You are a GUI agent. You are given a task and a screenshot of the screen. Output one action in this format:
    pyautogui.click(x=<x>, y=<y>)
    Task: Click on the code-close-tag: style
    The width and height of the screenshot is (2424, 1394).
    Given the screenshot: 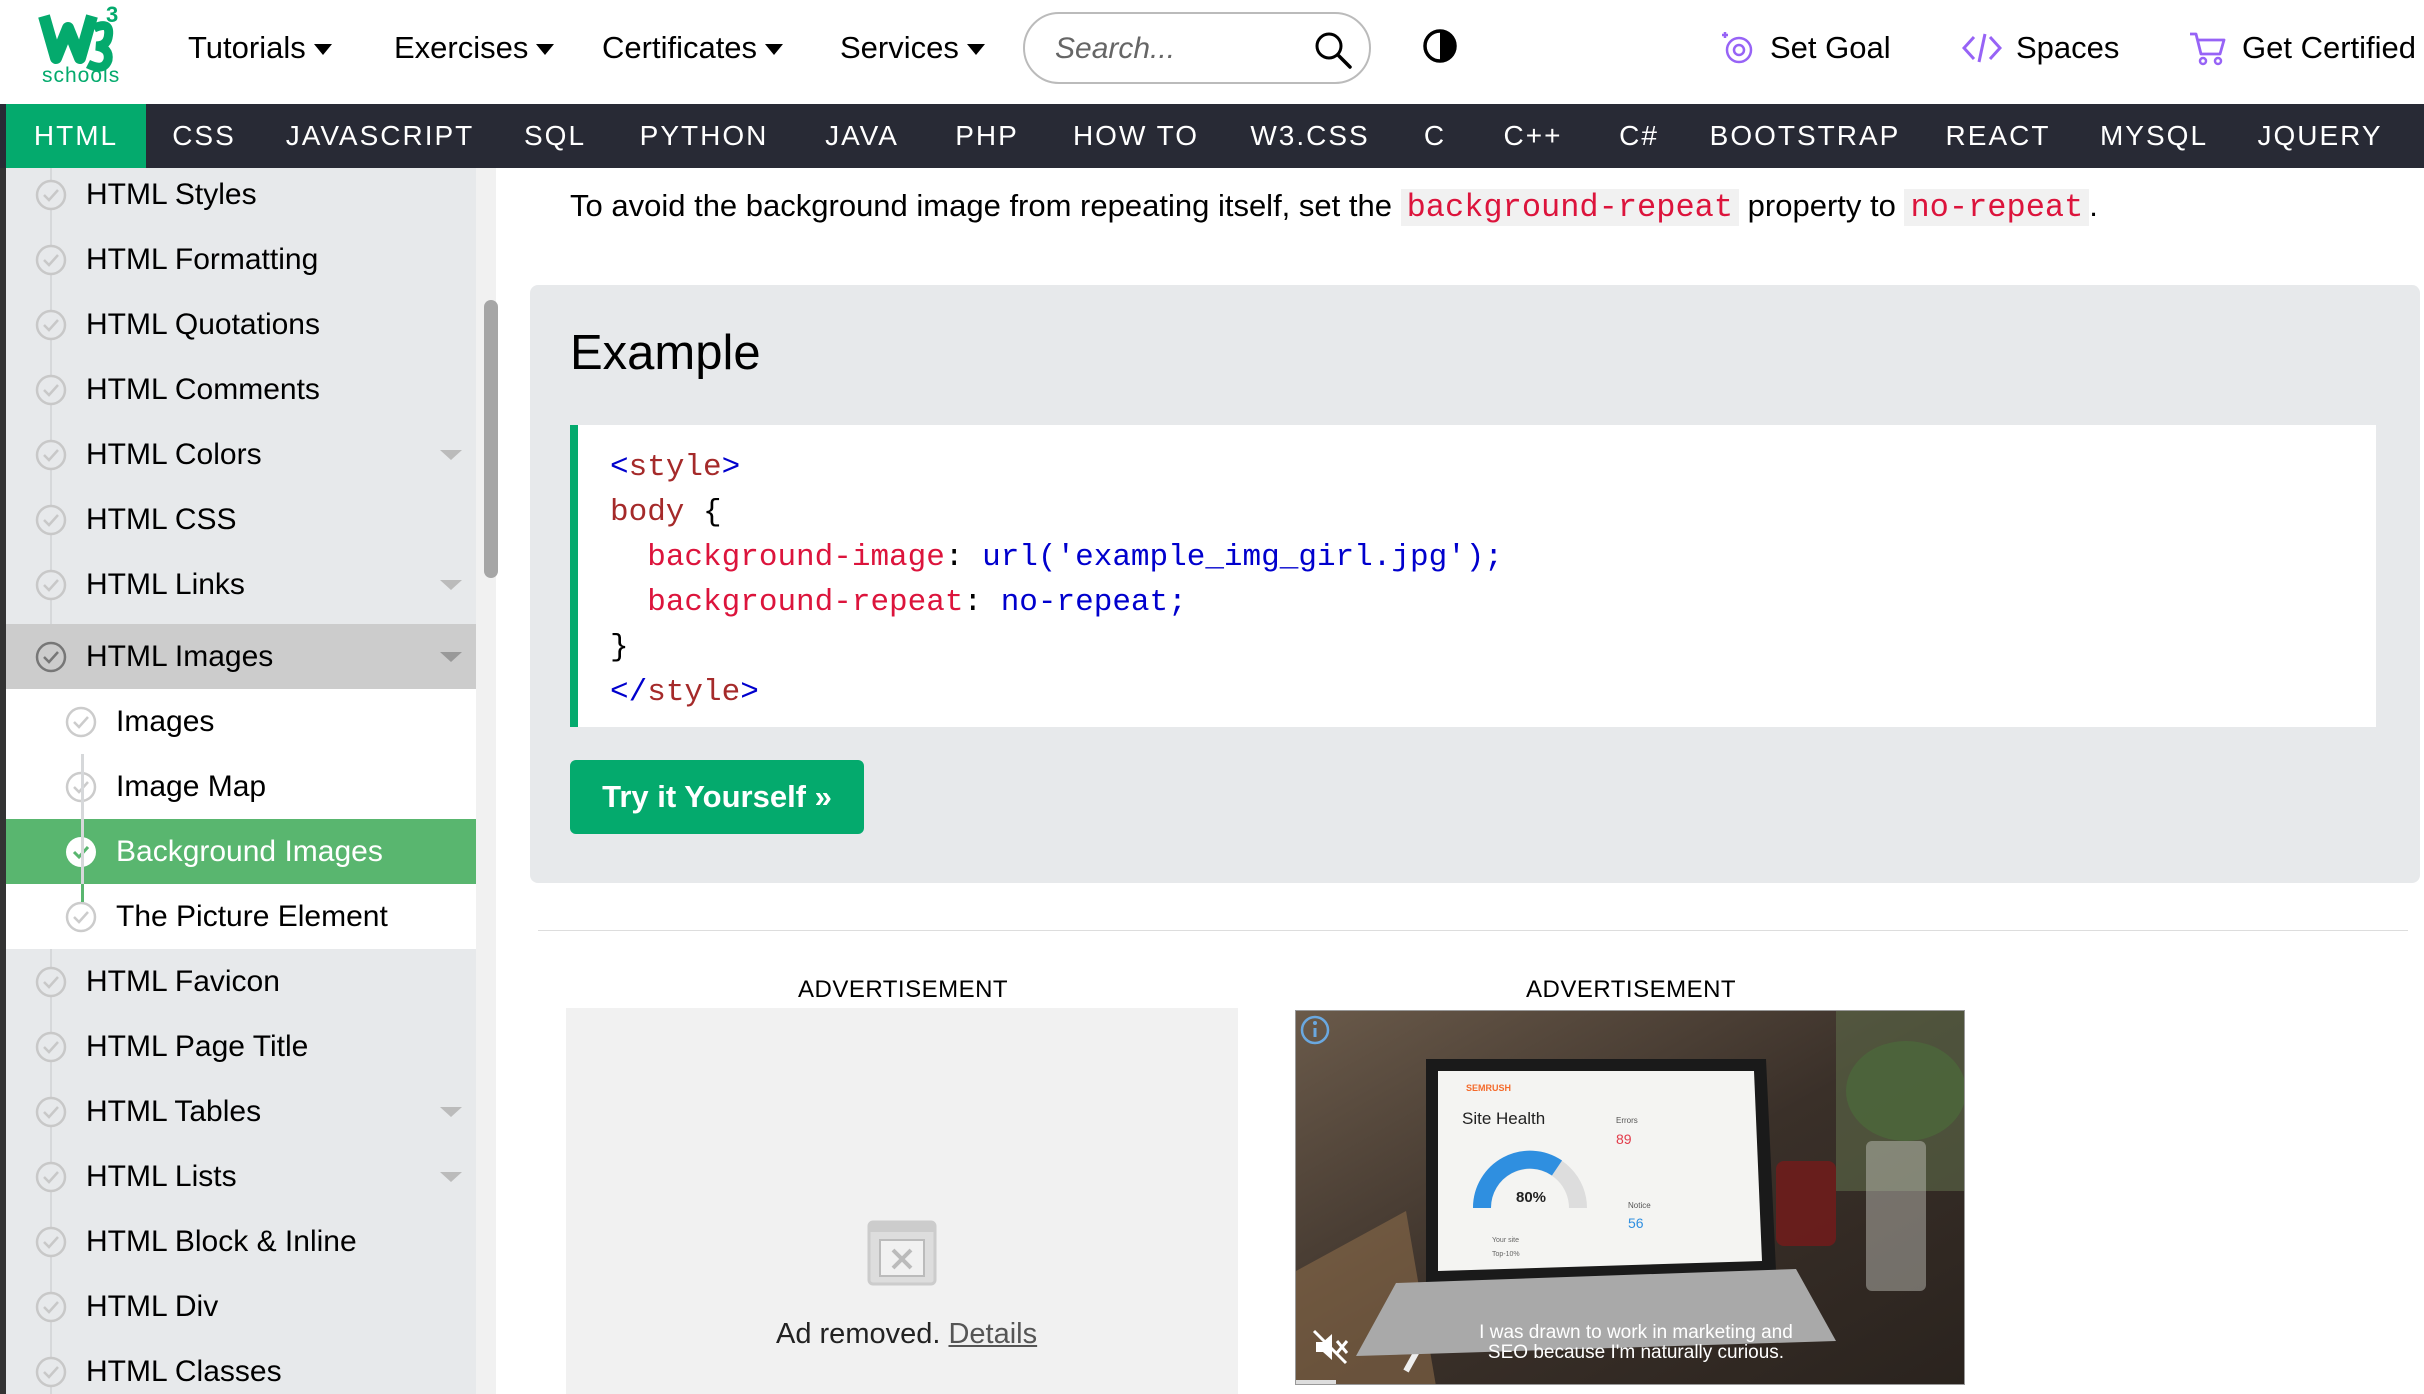 What is the action you would take?
    pyautogui.click(x=694, y=692)
    